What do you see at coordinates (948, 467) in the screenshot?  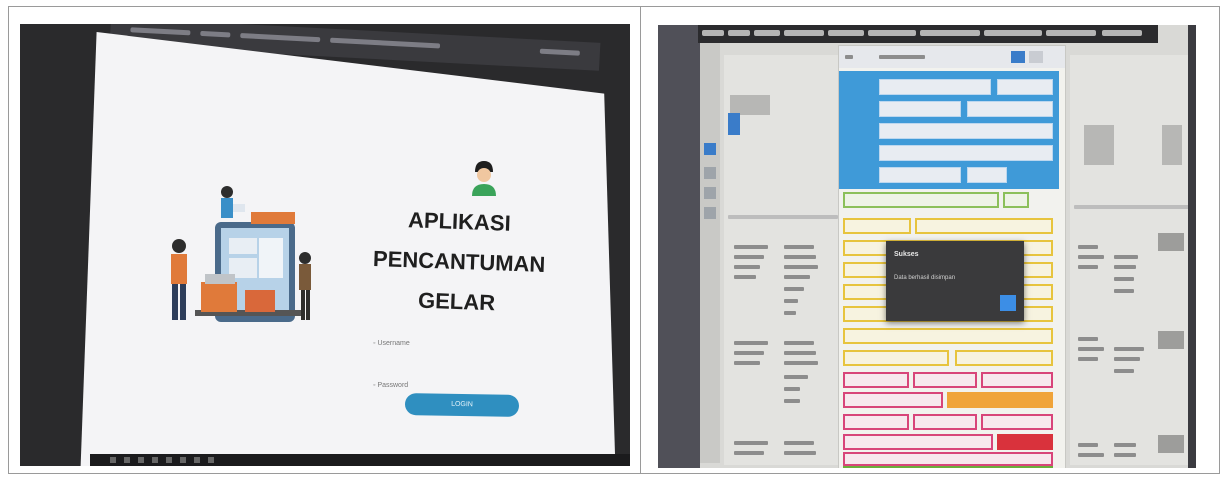 I see `submit-bar` at bounding box center [948, 467].